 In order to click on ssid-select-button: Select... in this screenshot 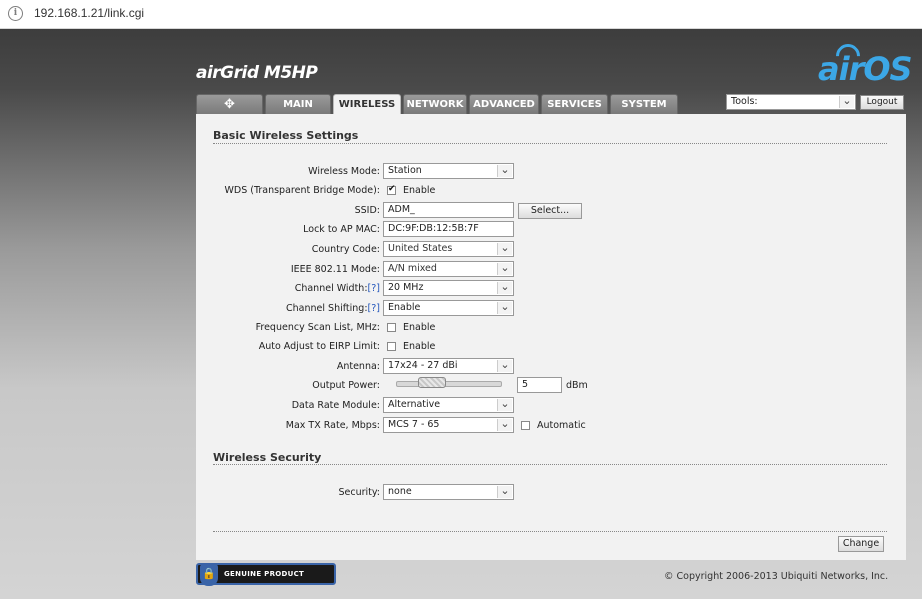, I will do `click(550, 211)`.